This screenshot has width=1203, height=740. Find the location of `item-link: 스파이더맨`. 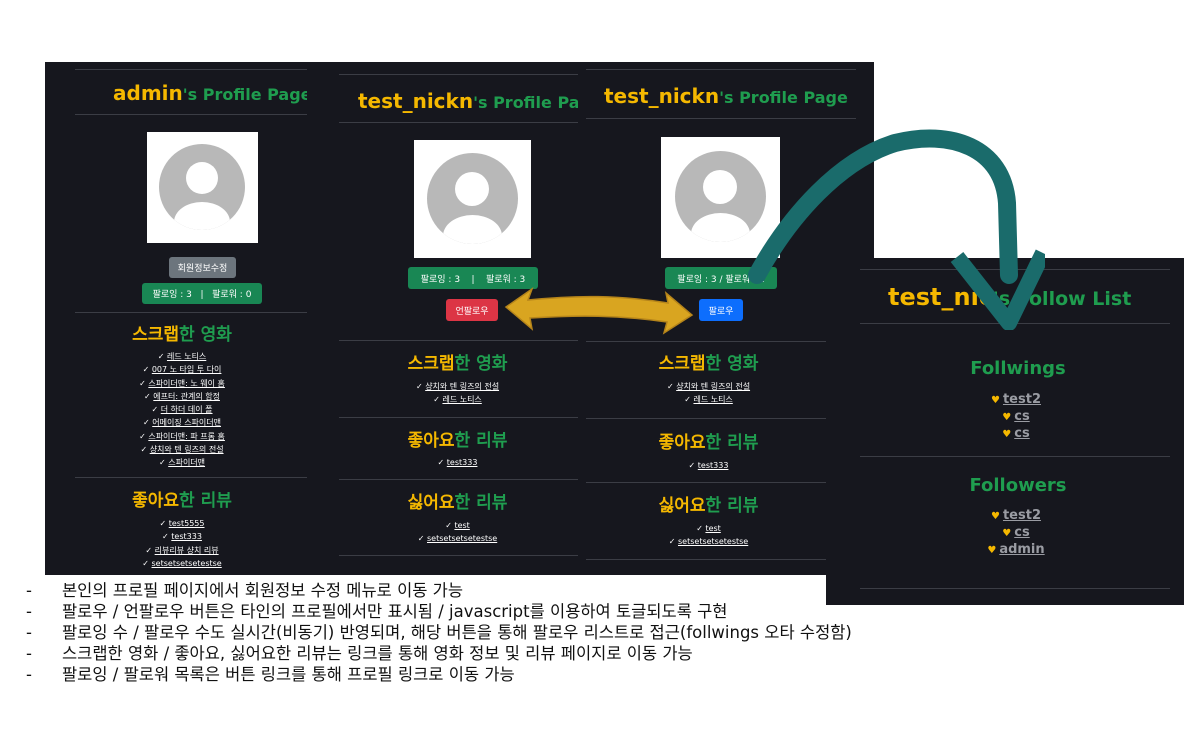

item-link: 스파이더맨 is located at coordinates (186, 462).